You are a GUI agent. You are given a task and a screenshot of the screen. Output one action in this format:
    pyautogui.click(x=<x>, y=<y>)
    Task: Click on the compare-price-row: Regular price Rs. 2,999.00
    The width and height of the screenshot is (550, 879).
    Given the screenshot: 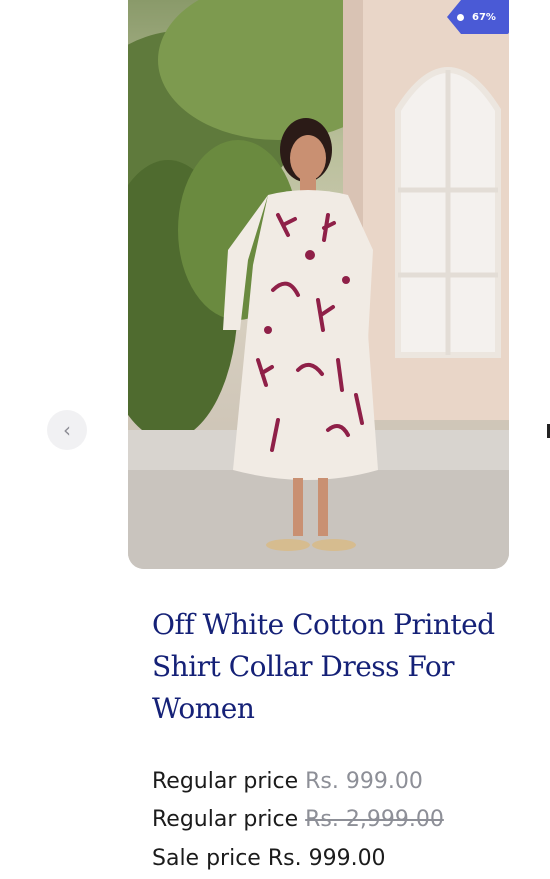 What is the action you would take?
    pyautogui.click(x=298, y=820)
    